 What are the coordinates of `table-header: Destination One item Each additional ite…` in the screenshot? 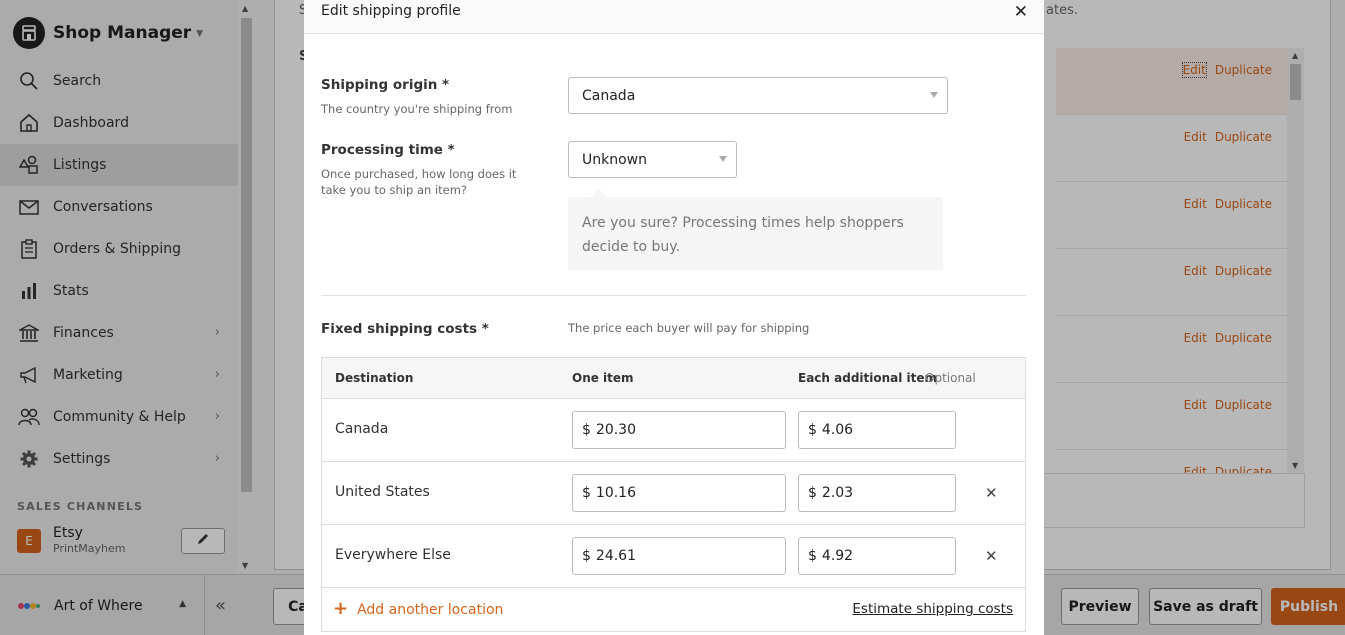 It's located at (673, 378).